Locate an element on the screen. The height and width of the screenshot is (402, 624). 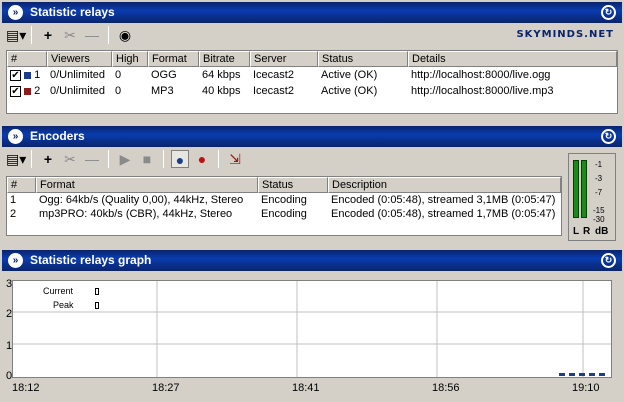
record-blue-icon: ● is located at coordinates (180, 159).